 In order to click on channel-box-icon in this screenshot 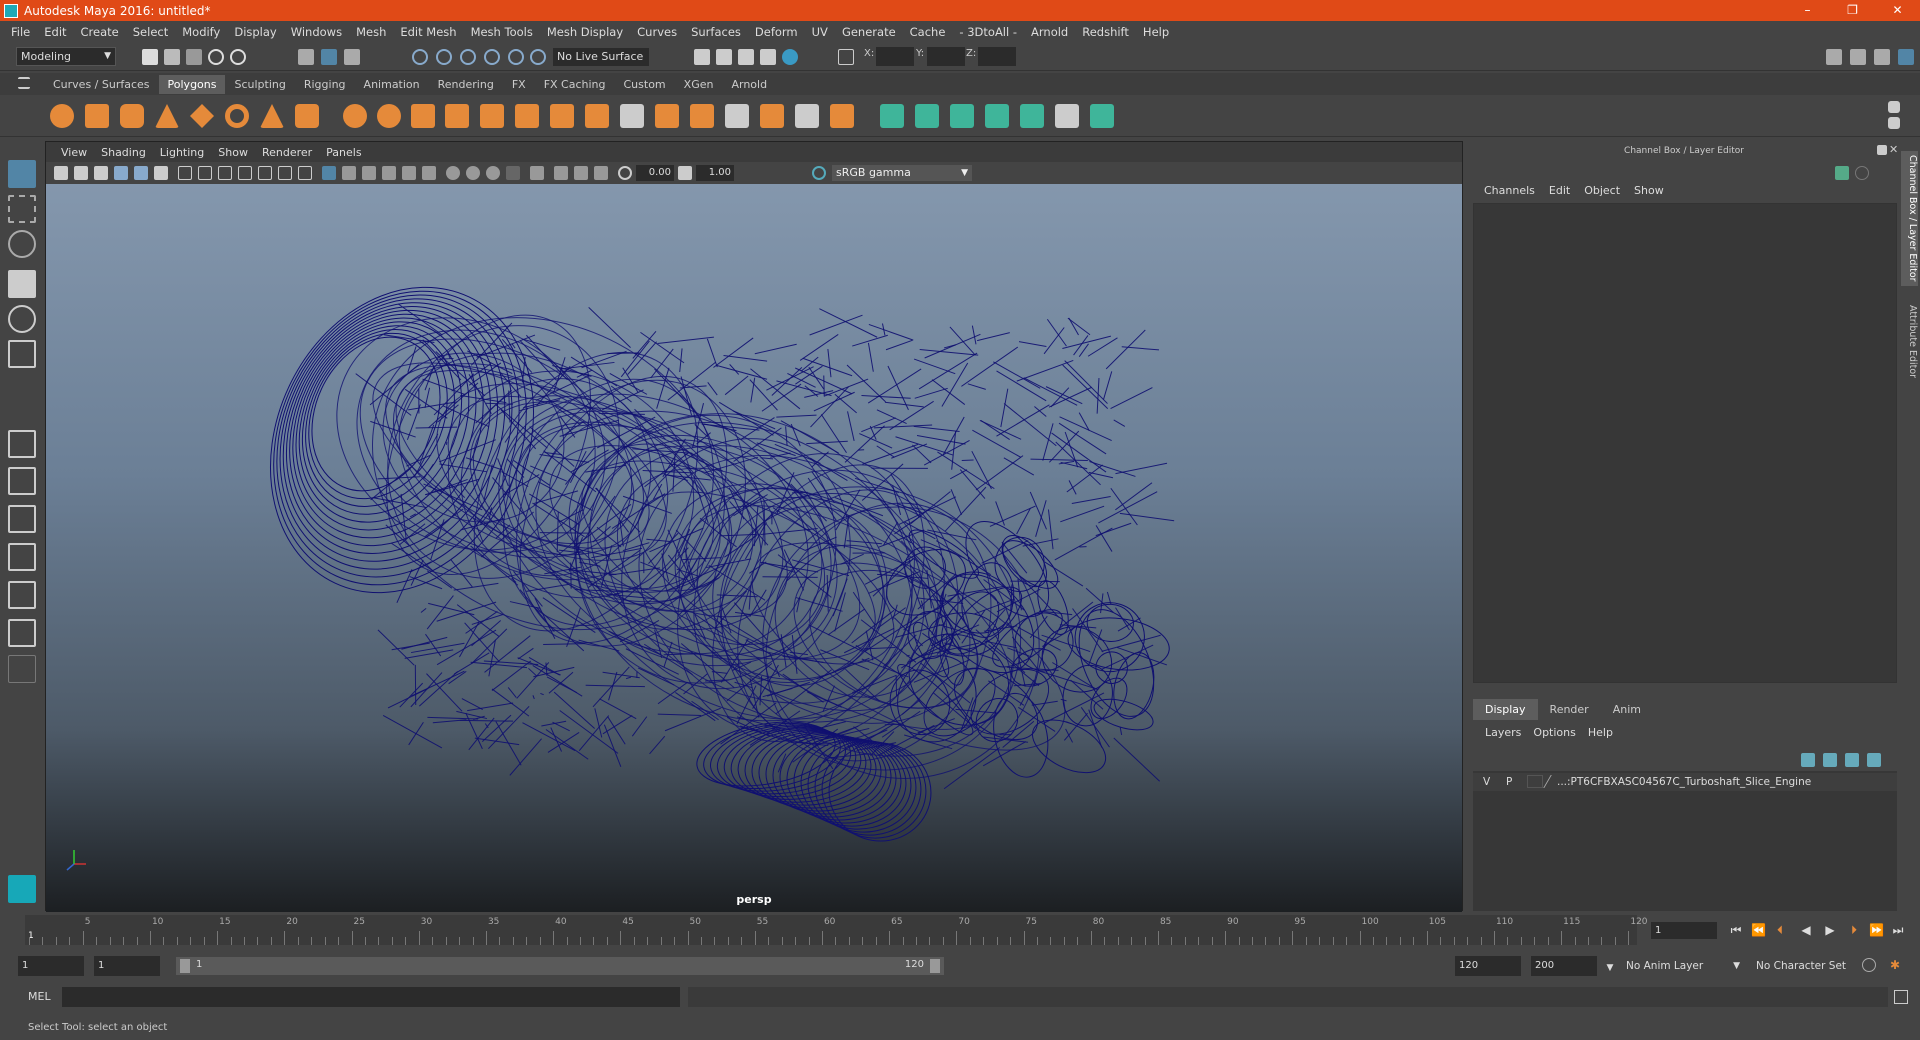, I will do `click(1906, 57)`.